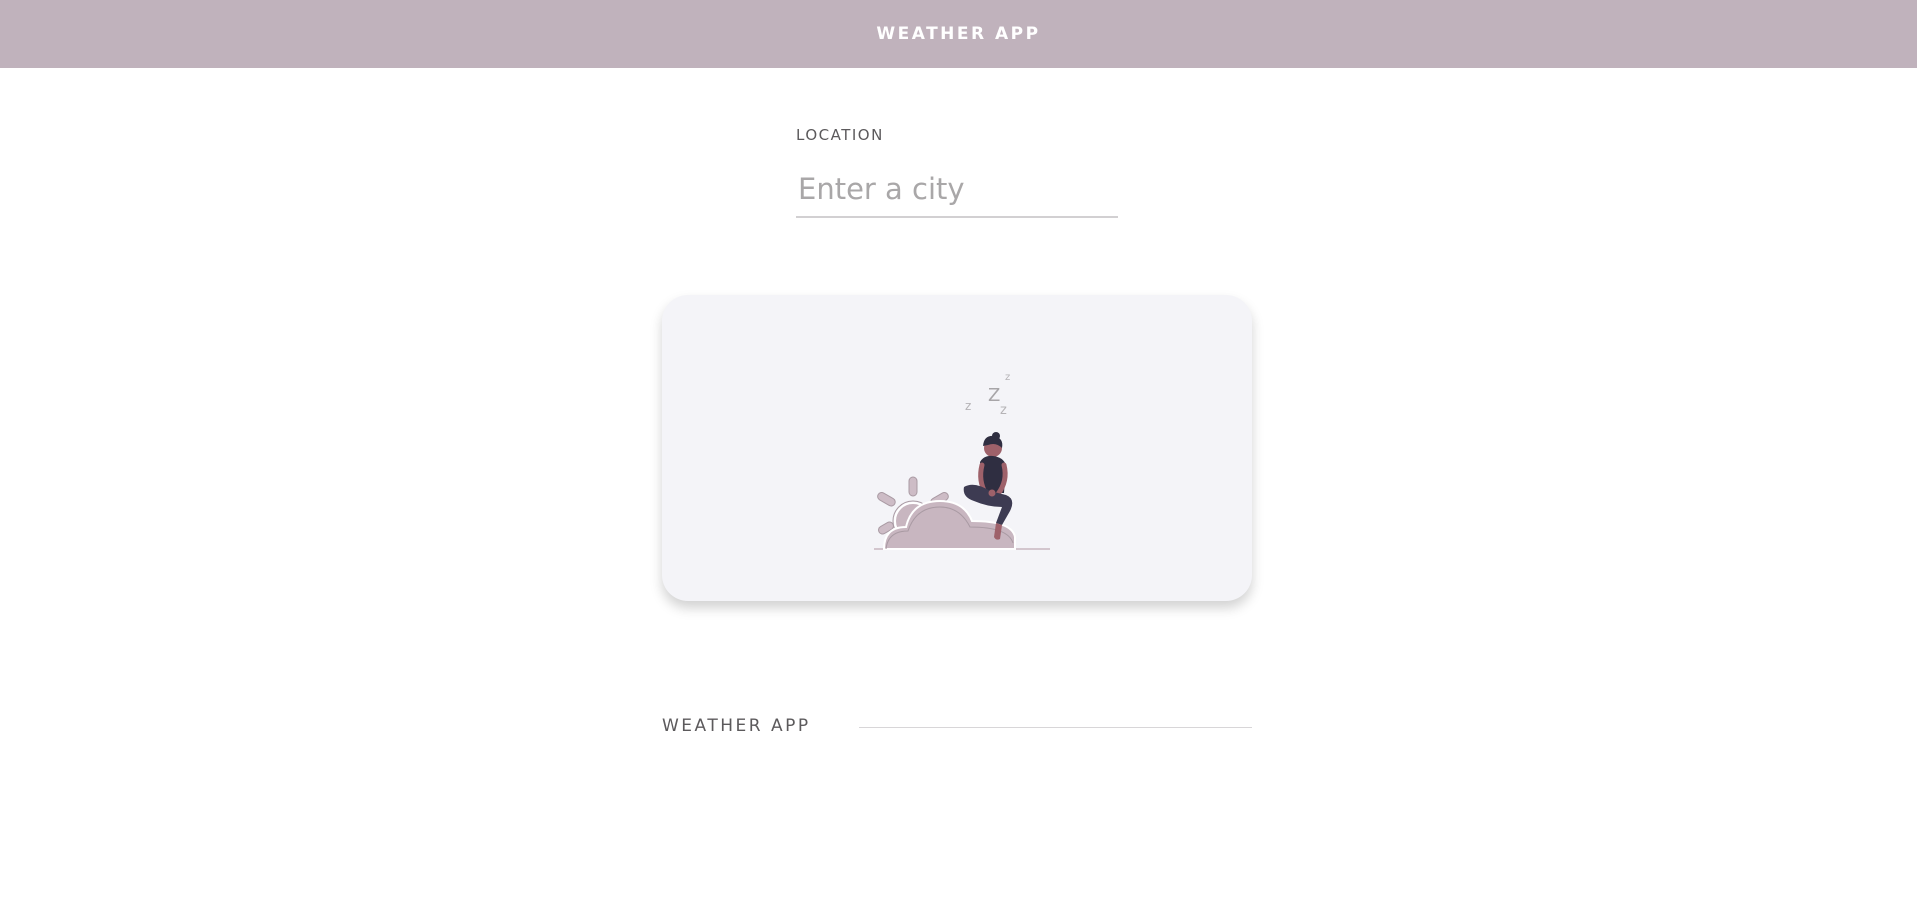 The width and height of the screenshot is (1917, 897). I want to click on weather-card: z Z z z, so click(957, 448).